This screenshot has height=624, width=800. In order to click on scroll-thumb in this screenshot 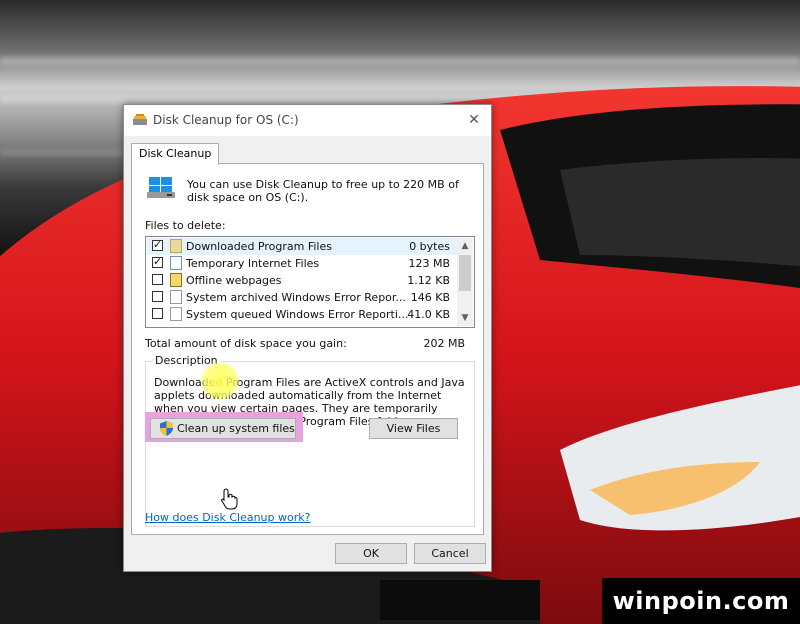, I will do `click(465, 273)`.